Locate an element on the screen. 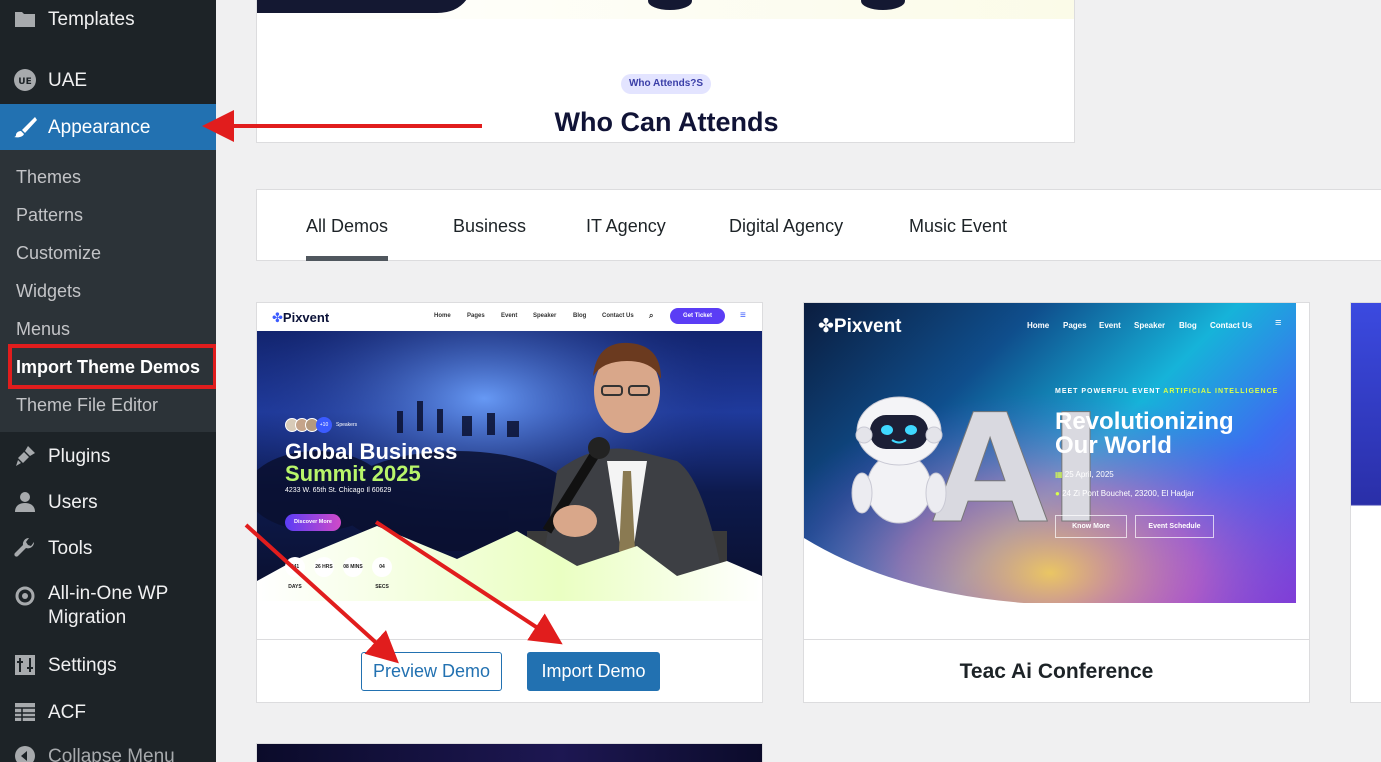 Image resolution: width=1381 pixels, height=762 pixels. acf-icon is located at coordinates (24, 712).